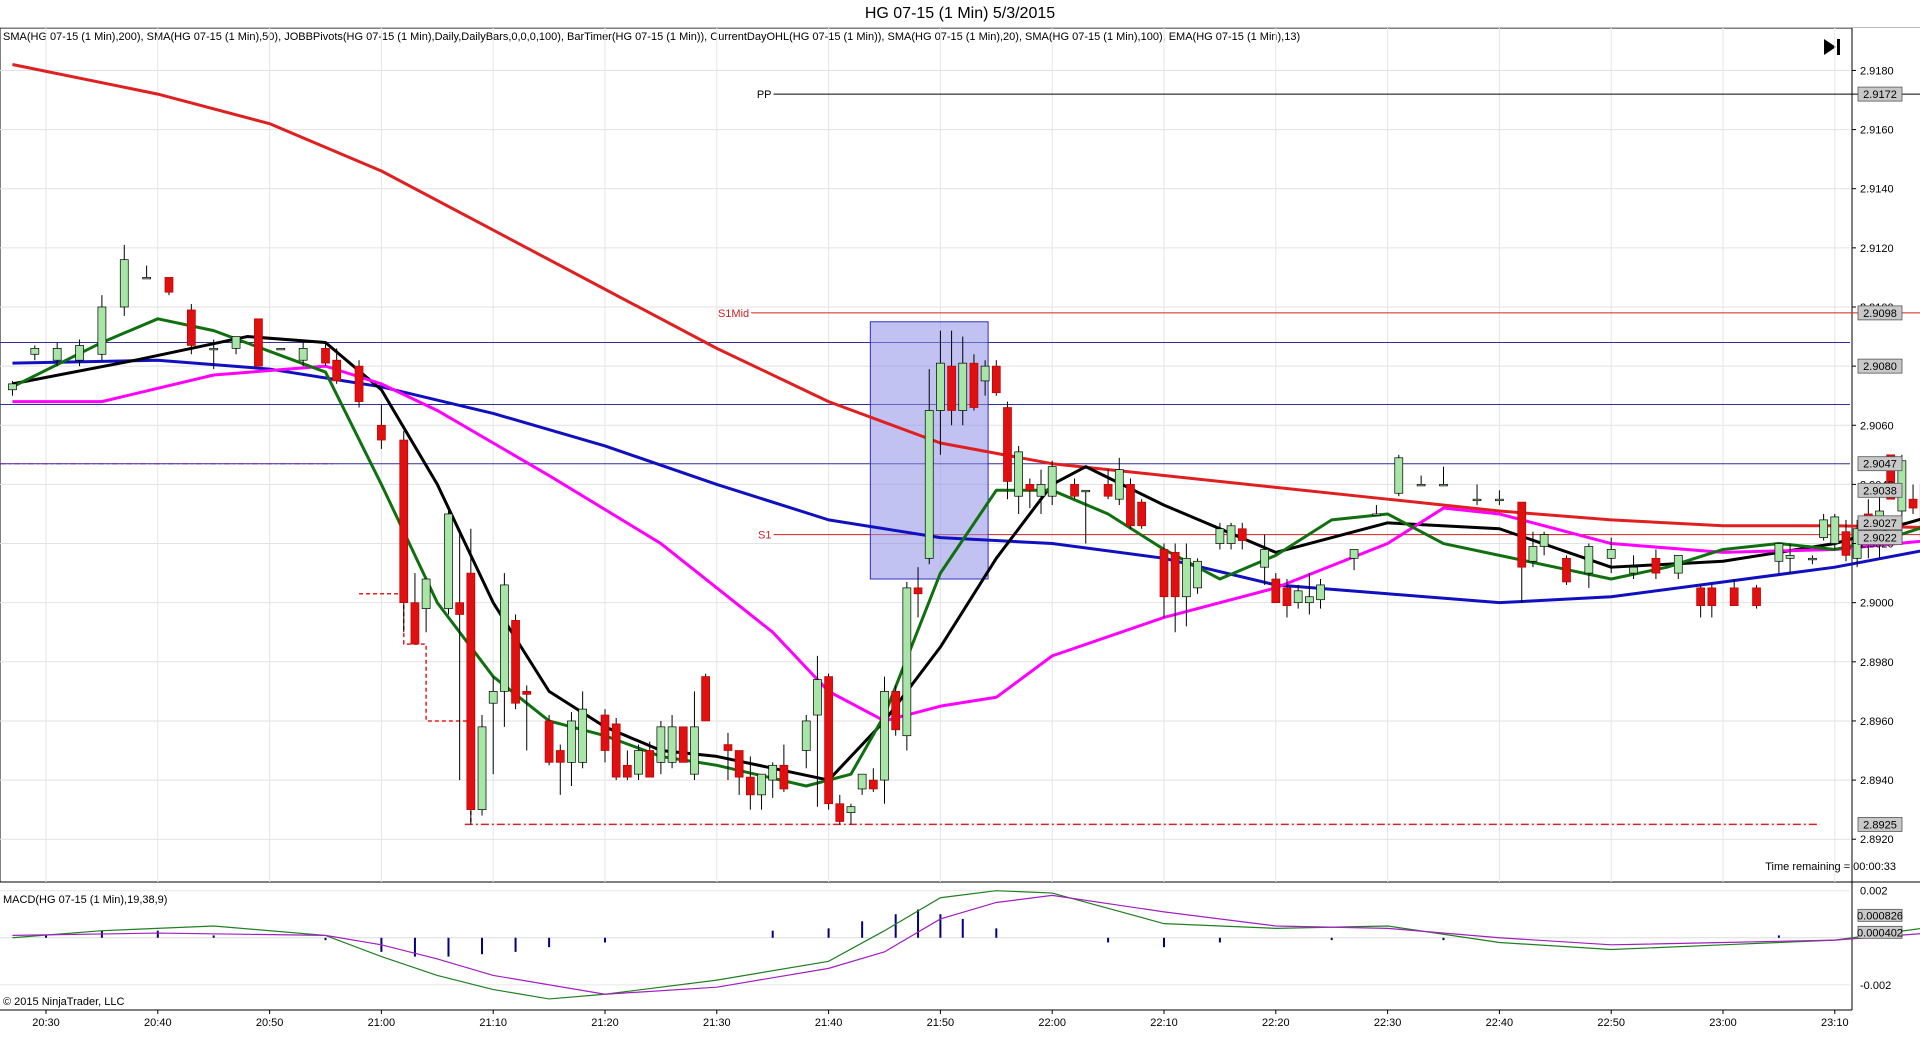  I want to click on copyright-label: © 2015 NinjaTrader, LLC, so click(64, 1002).